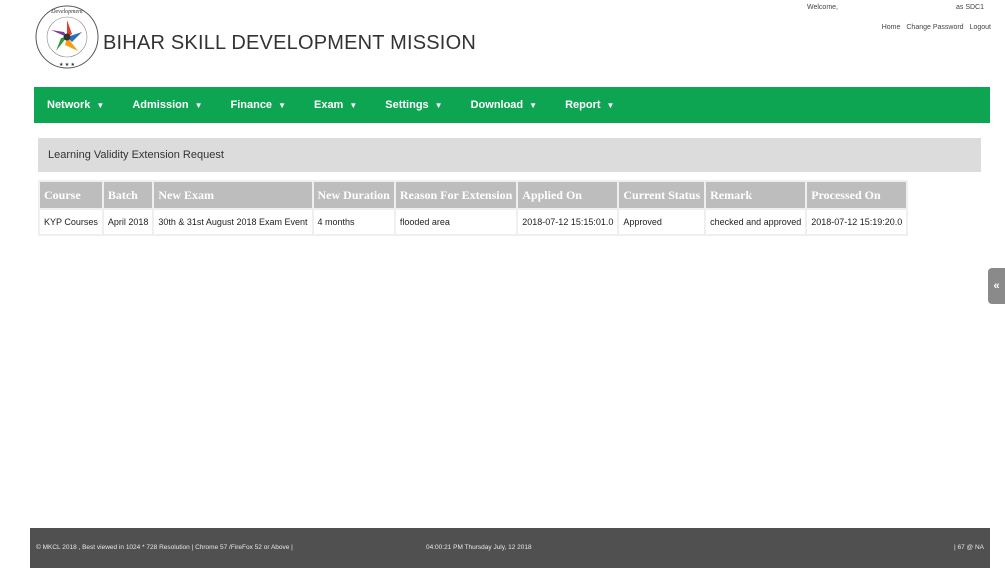  I want to click on cell-remark: checked and approved, so click(756, 222).